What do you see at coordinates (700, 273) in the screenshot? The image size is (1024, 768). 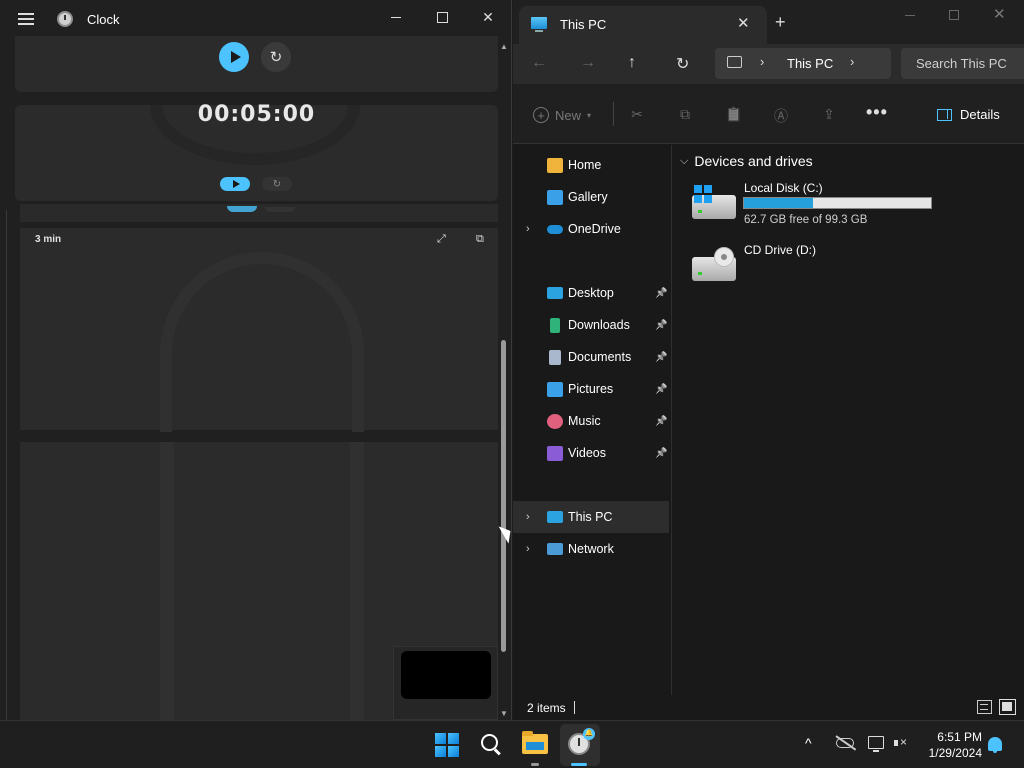 I see `drive-led` at bounding box center [700, 273].